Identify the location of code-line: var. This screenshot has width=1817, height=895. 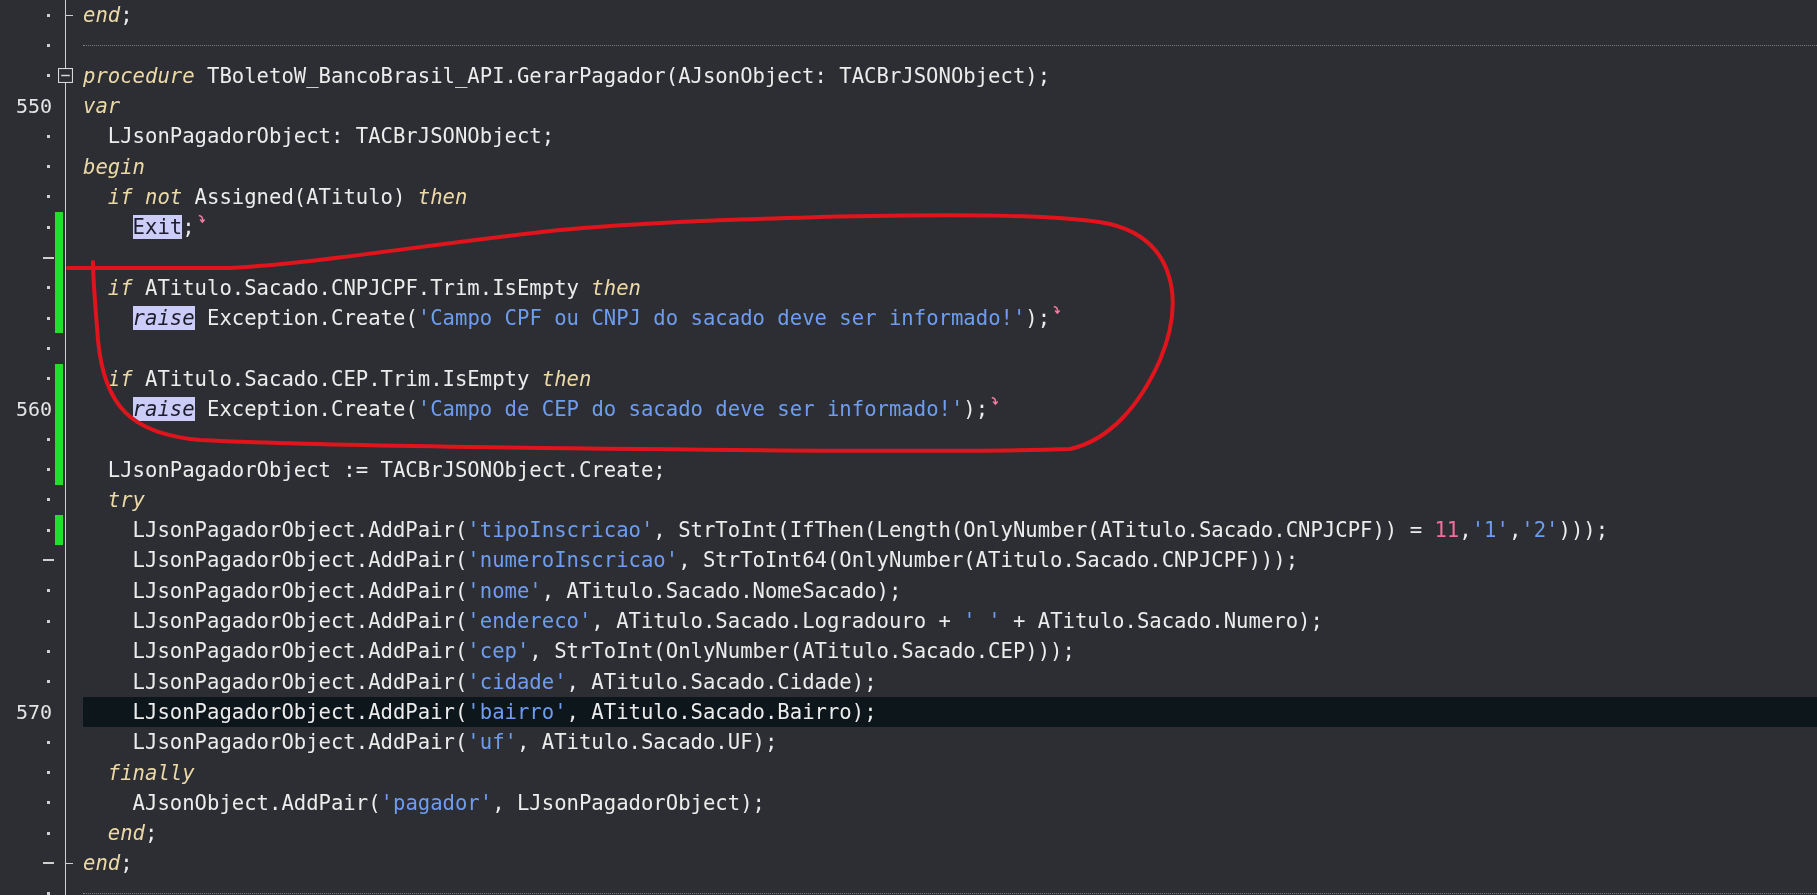
(102, 106).